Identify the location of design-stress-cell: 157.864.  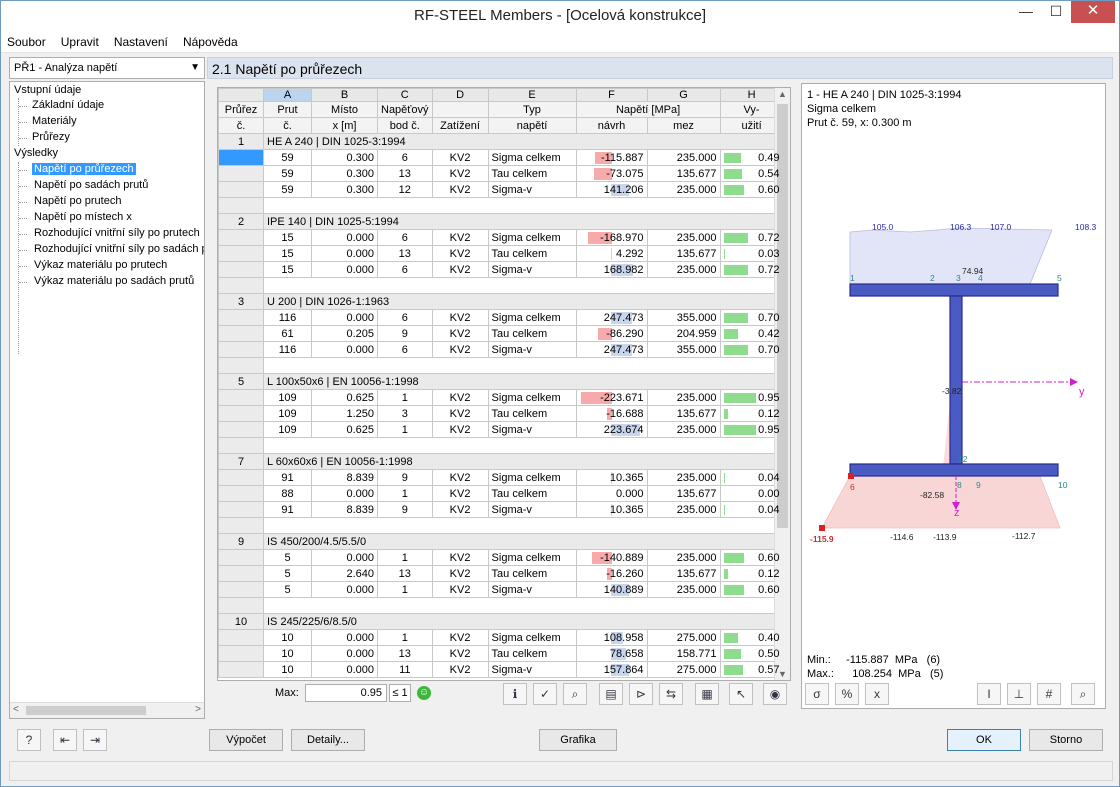
(611, 669).